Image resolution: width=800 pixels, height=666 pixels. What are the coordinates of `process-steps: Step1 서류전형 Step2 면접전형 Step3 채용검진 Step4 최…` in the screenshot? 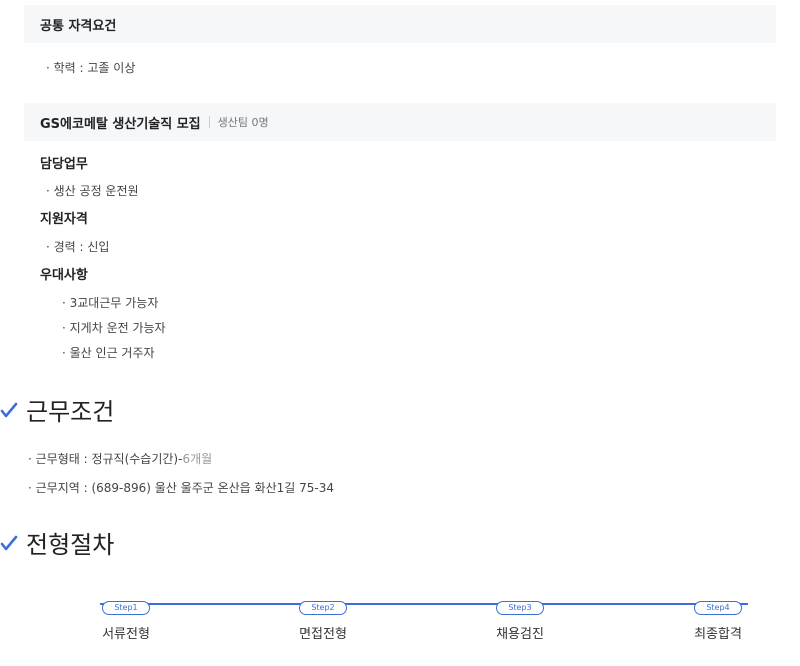 It's located at (424, 620).